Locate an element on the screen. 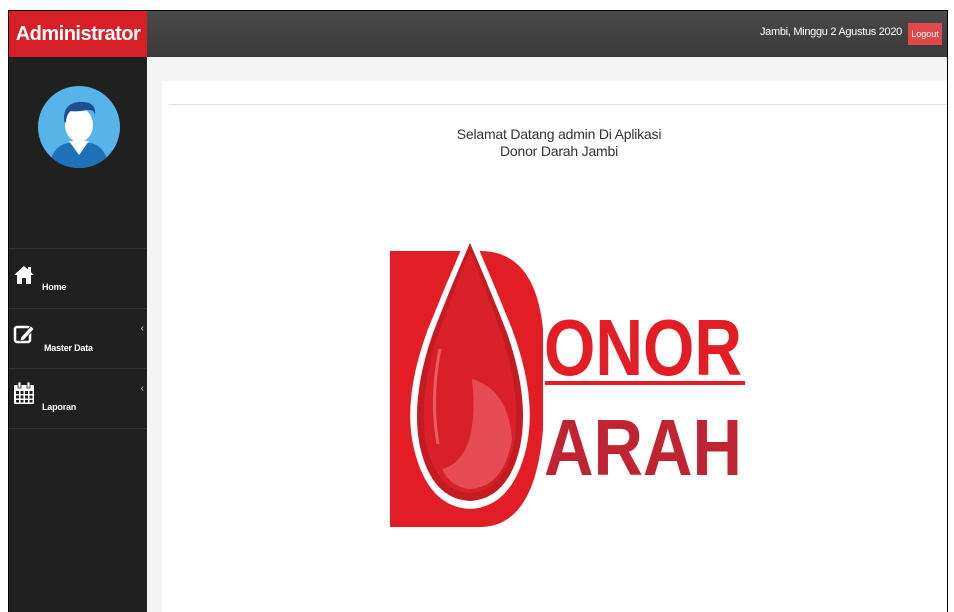 The image size is (954, 612). avatar is located at coordinates (79, 127).